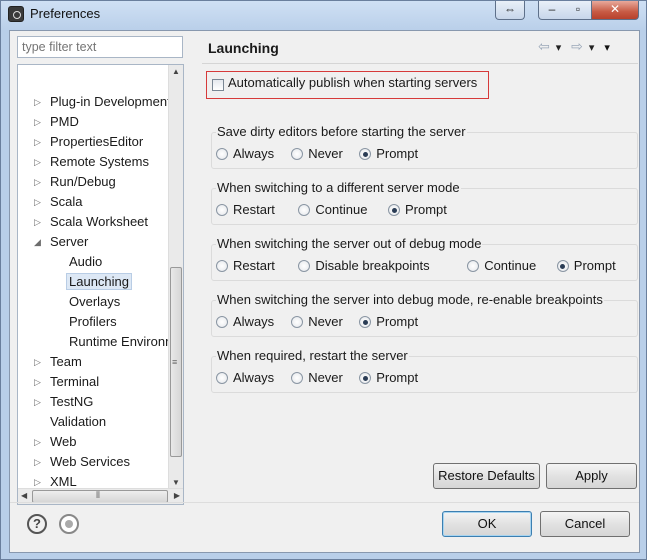  I want to click on tree-item-label: TestNG, so click(72, 401).